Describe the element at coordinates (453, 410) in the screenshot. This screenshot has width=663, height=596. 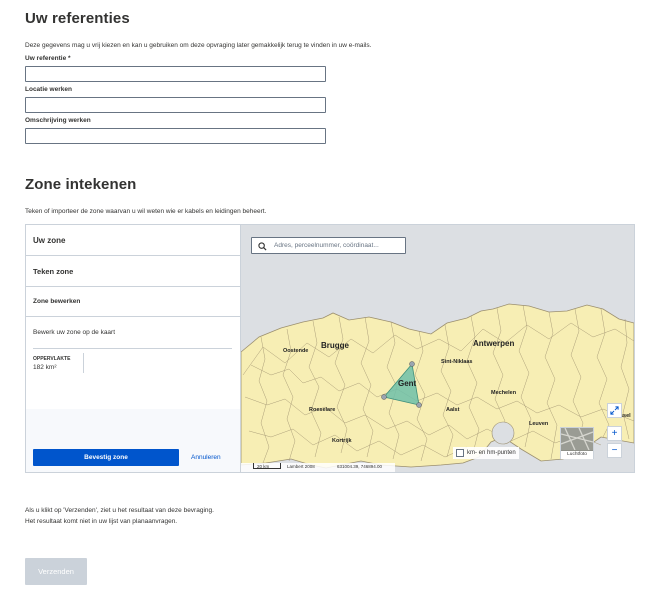
I see `place-label: Aalst` at that location.